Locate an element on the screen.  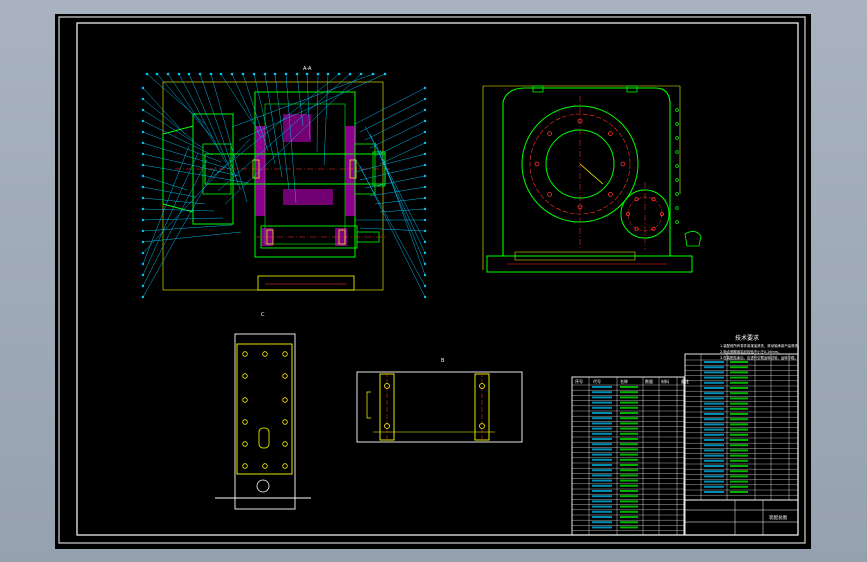
tech-line-3: 3.在装配结束后，应进行空载运转试验，运转平稳。 is located at coordinates (759, 357).